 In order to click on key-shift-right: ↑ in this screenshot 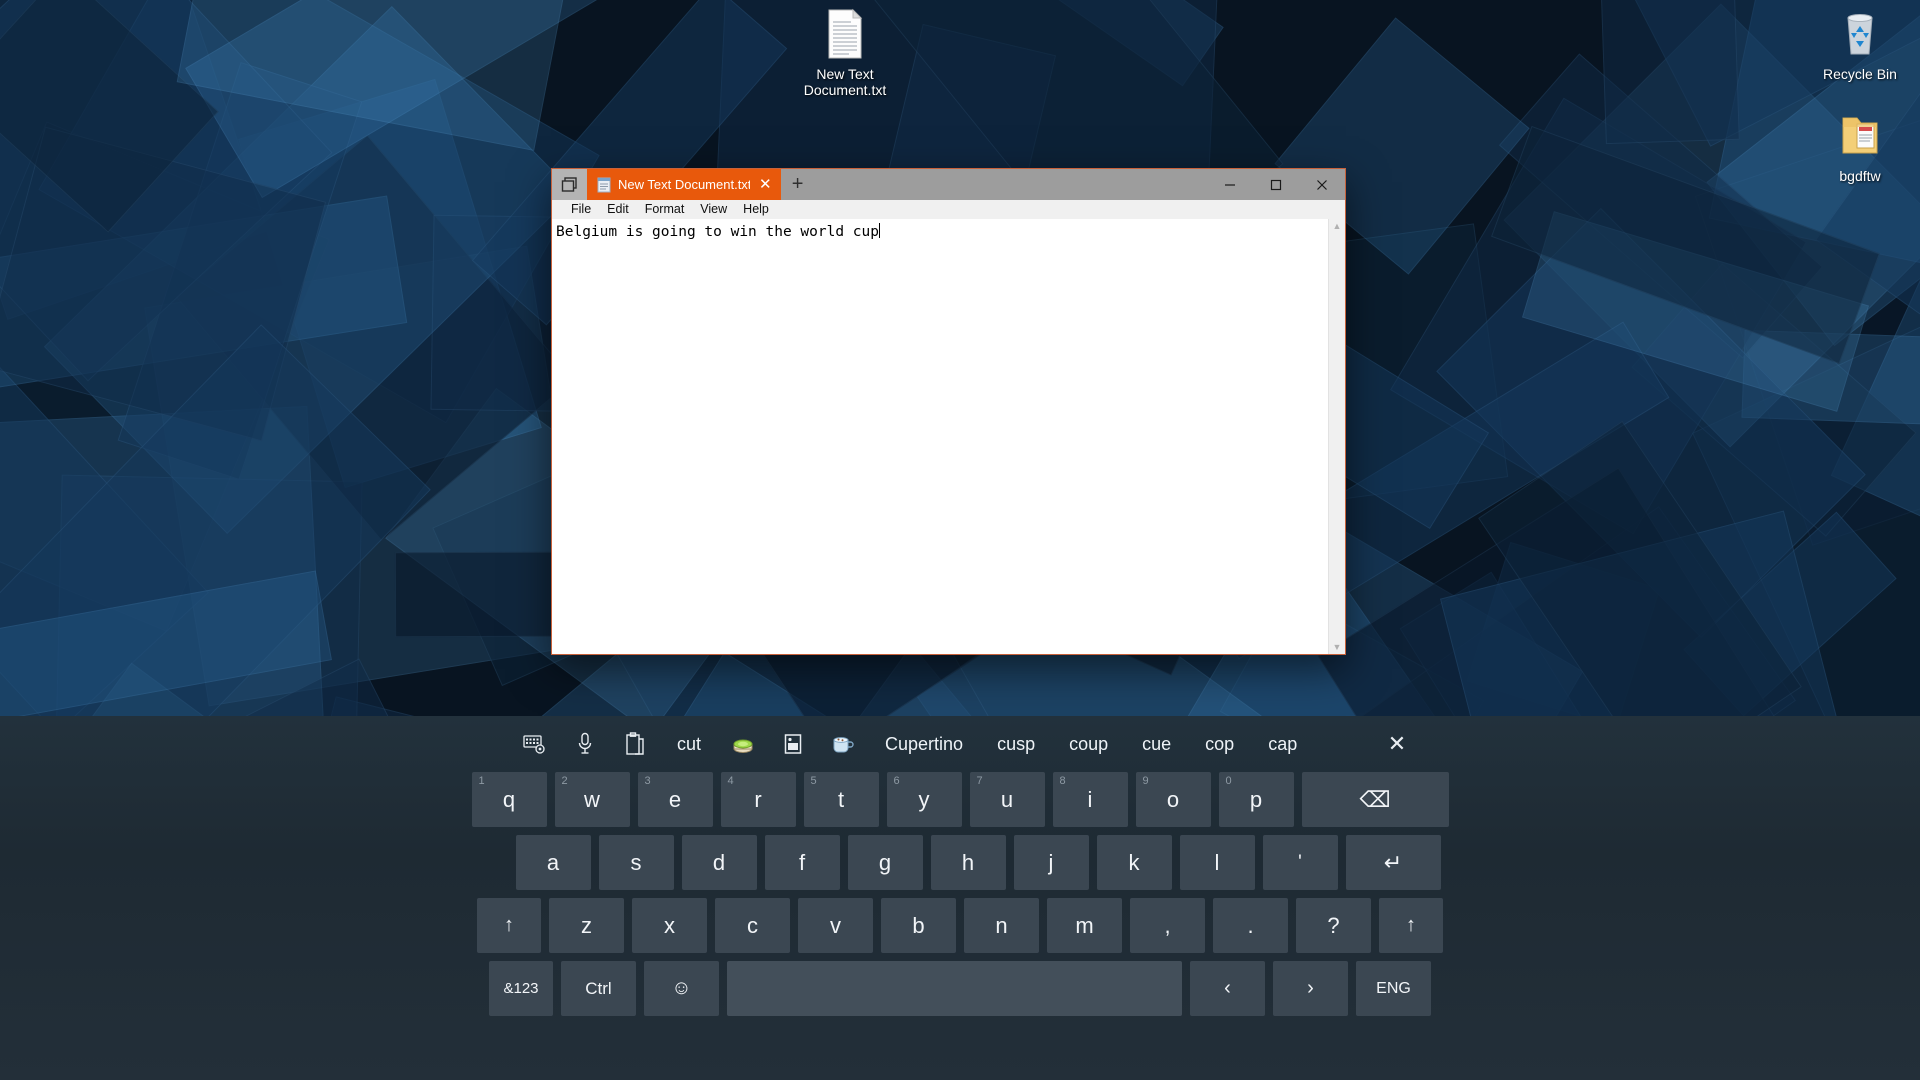, I will do `click(1411, 925)`.